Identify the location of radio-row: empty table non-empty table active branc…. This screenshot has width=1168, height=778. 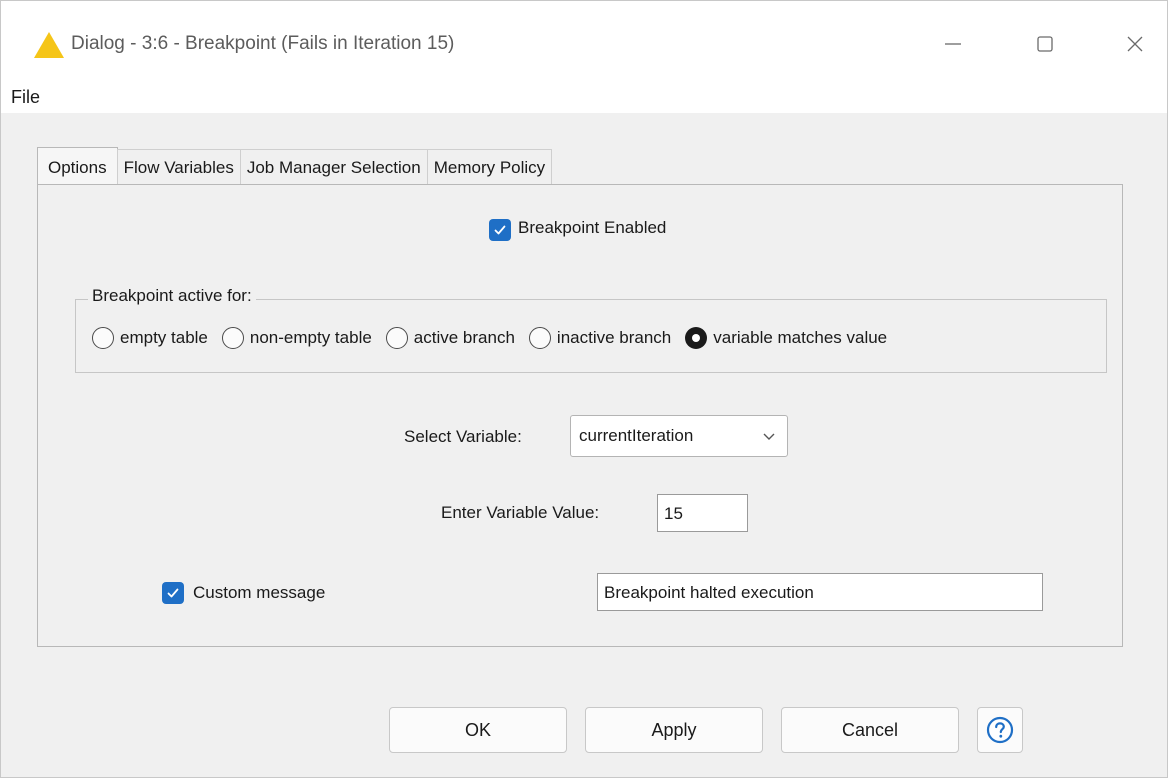
(496, 338).